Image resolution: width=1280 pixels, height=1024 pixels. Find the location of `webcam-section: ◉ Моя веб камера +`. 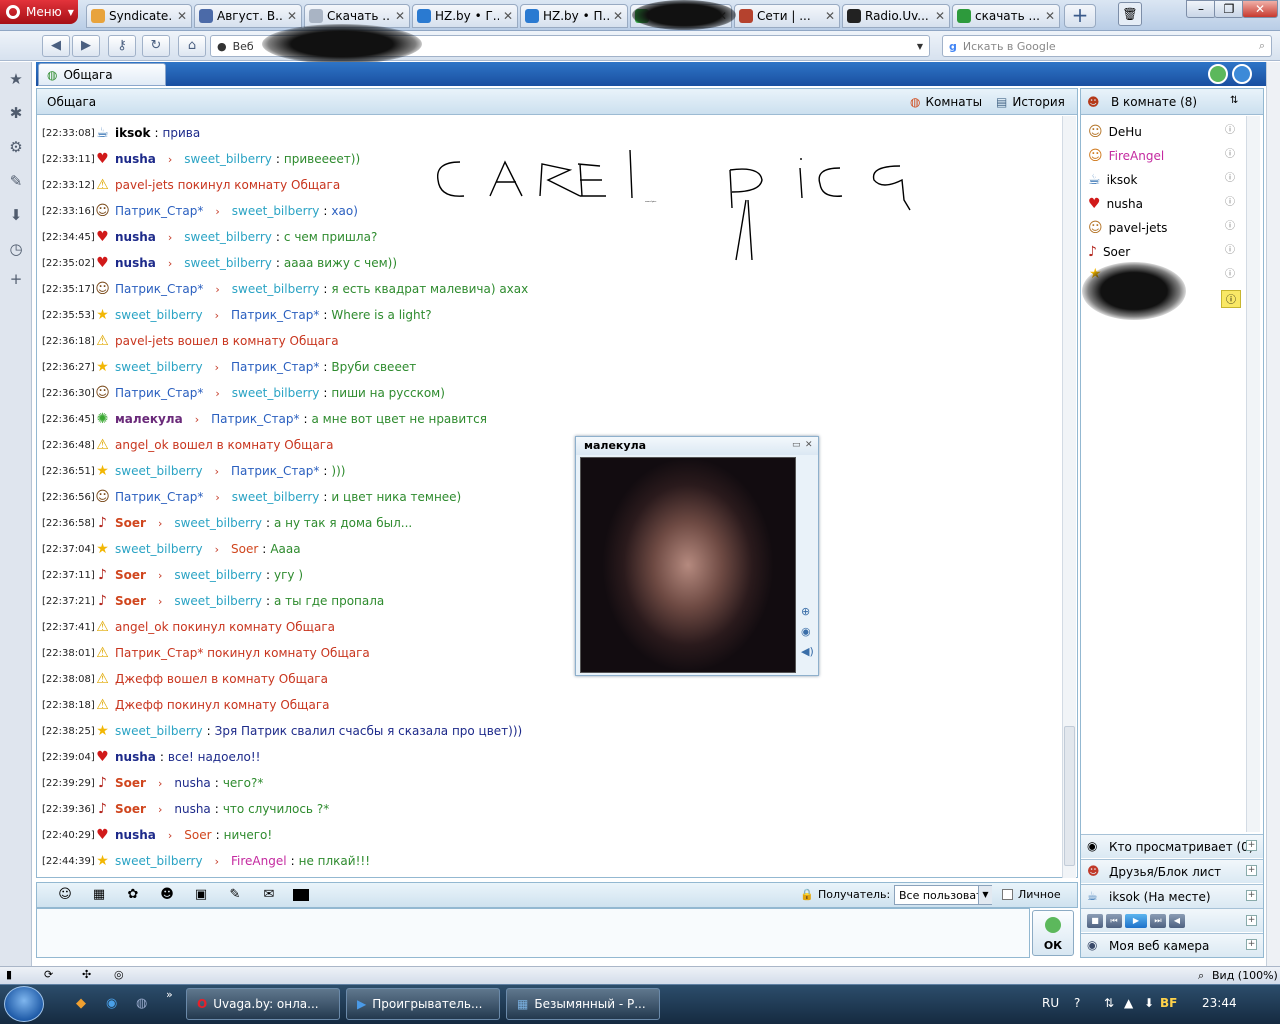

webcam-section: ◉ Моя веб камера + is located at coordinates (1172, 945).